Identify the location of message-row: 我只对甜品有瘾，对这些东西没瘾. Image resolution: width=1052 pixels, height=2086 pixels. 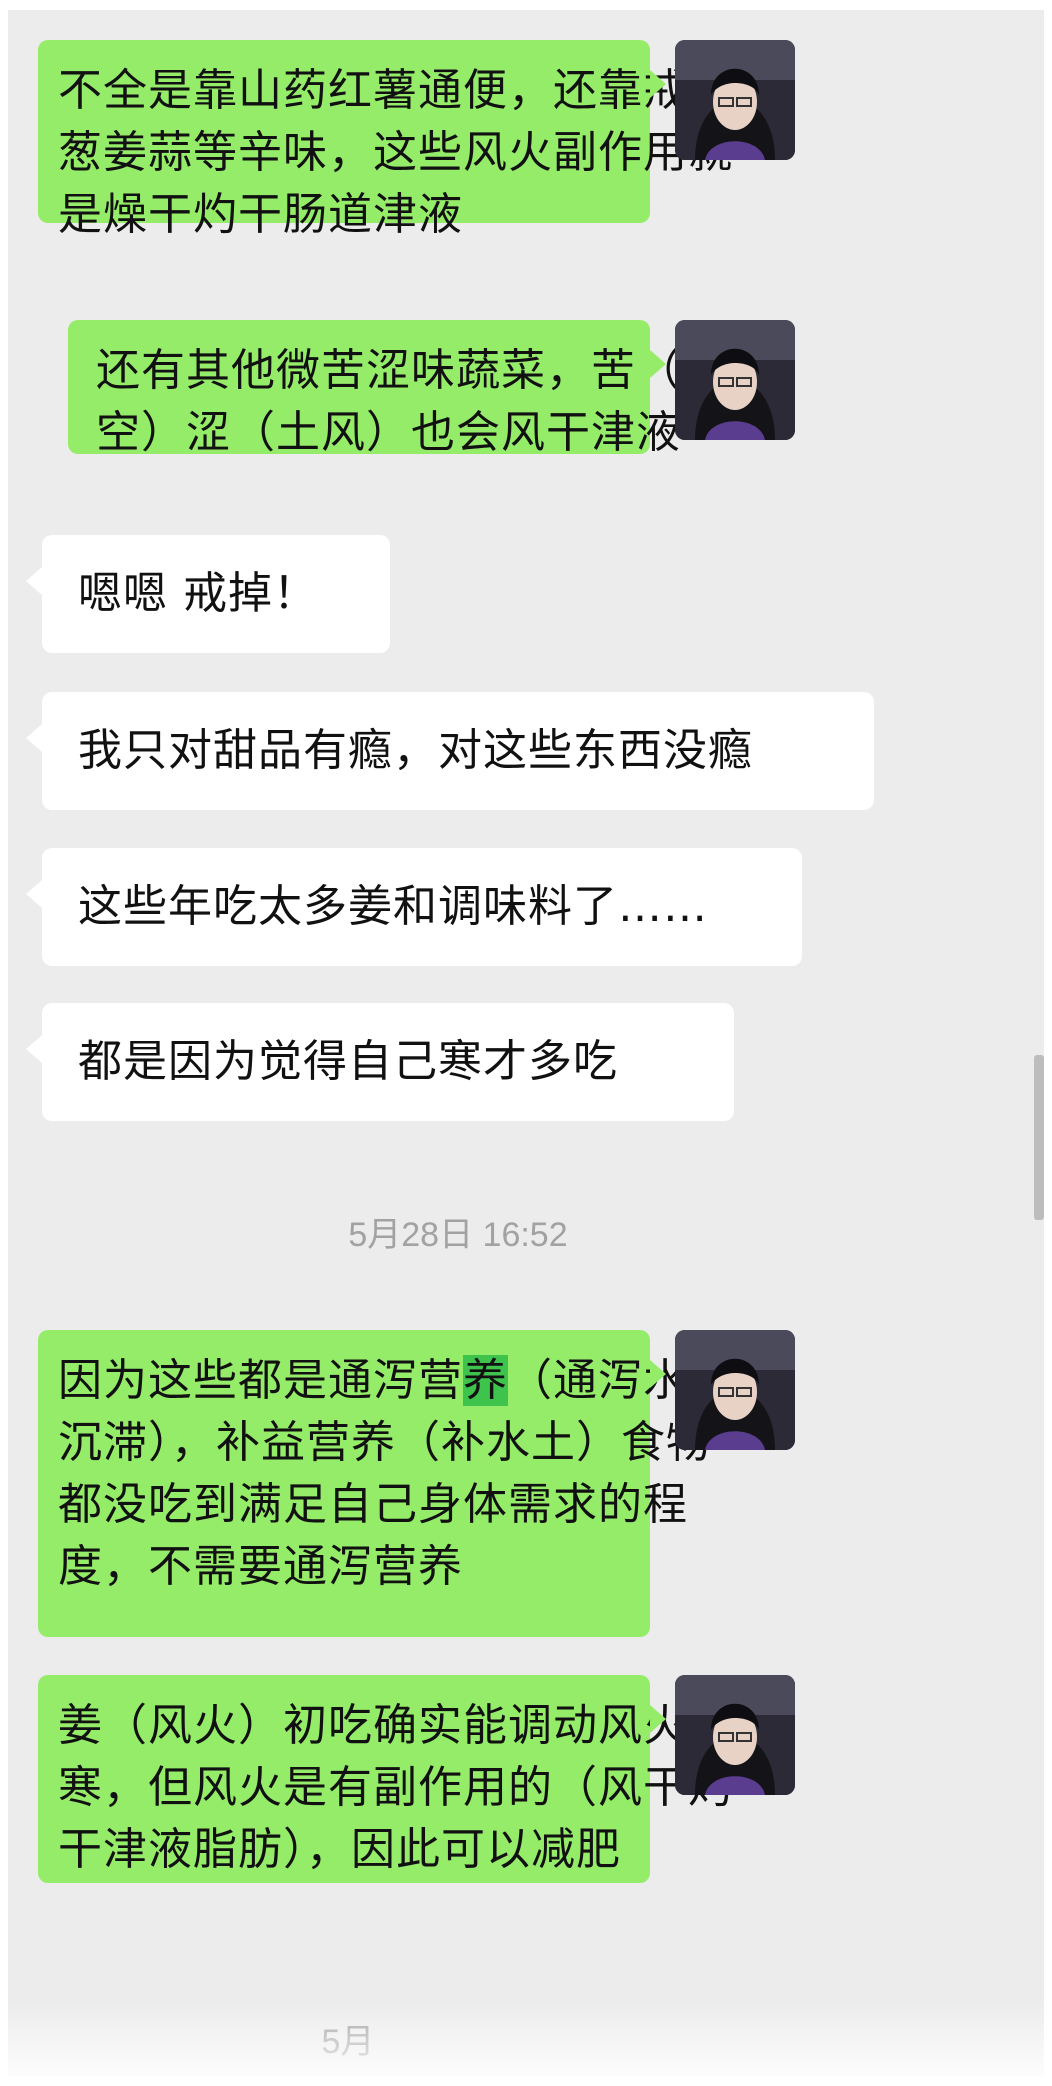
(526, 752).